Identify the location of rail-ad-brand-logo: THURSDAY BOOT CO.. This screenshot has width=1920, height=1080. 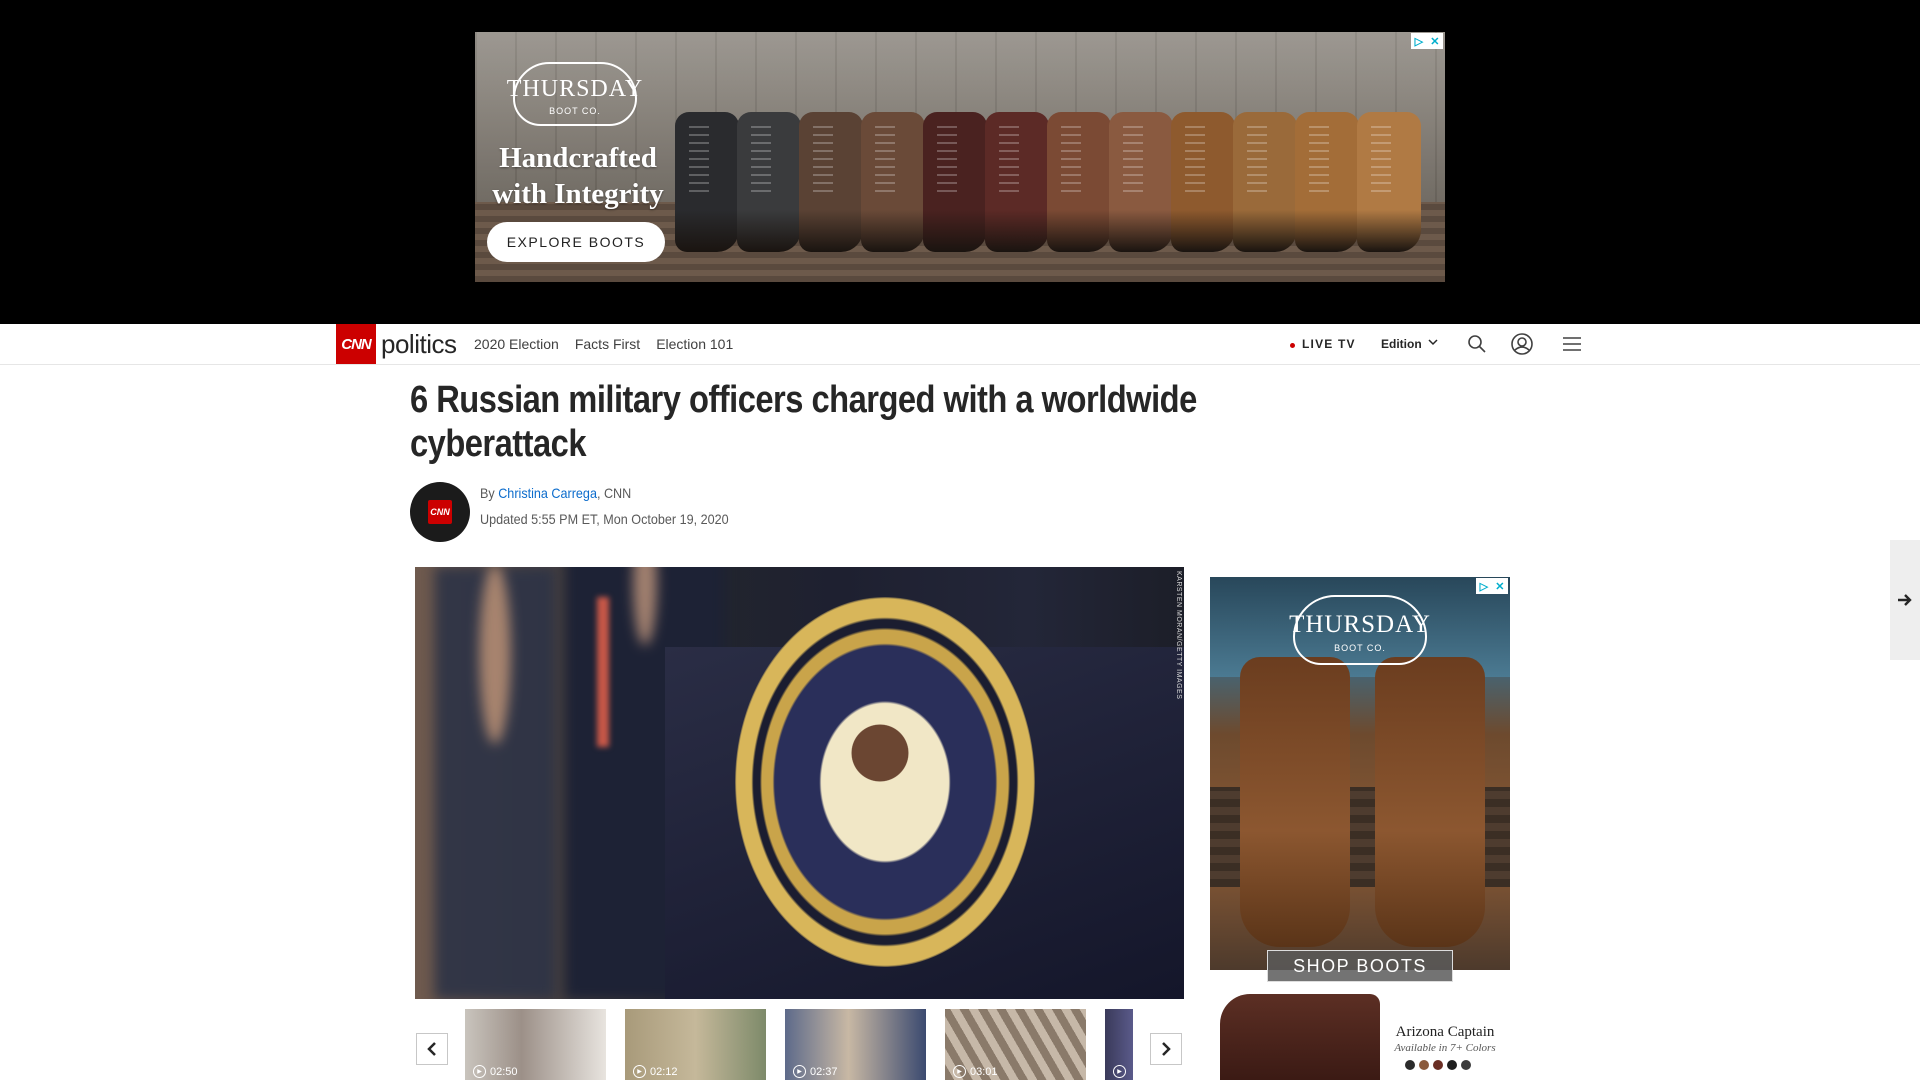
(1360, 632).